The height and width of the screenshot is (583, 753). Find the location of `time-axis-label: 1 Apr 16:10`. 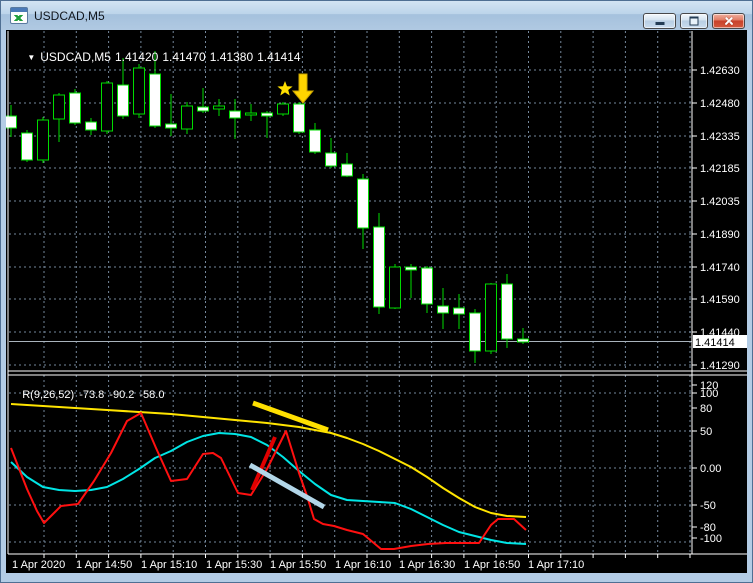

time-axis-label: 1 Apr 16:10 is located at coordinates (363, 565).